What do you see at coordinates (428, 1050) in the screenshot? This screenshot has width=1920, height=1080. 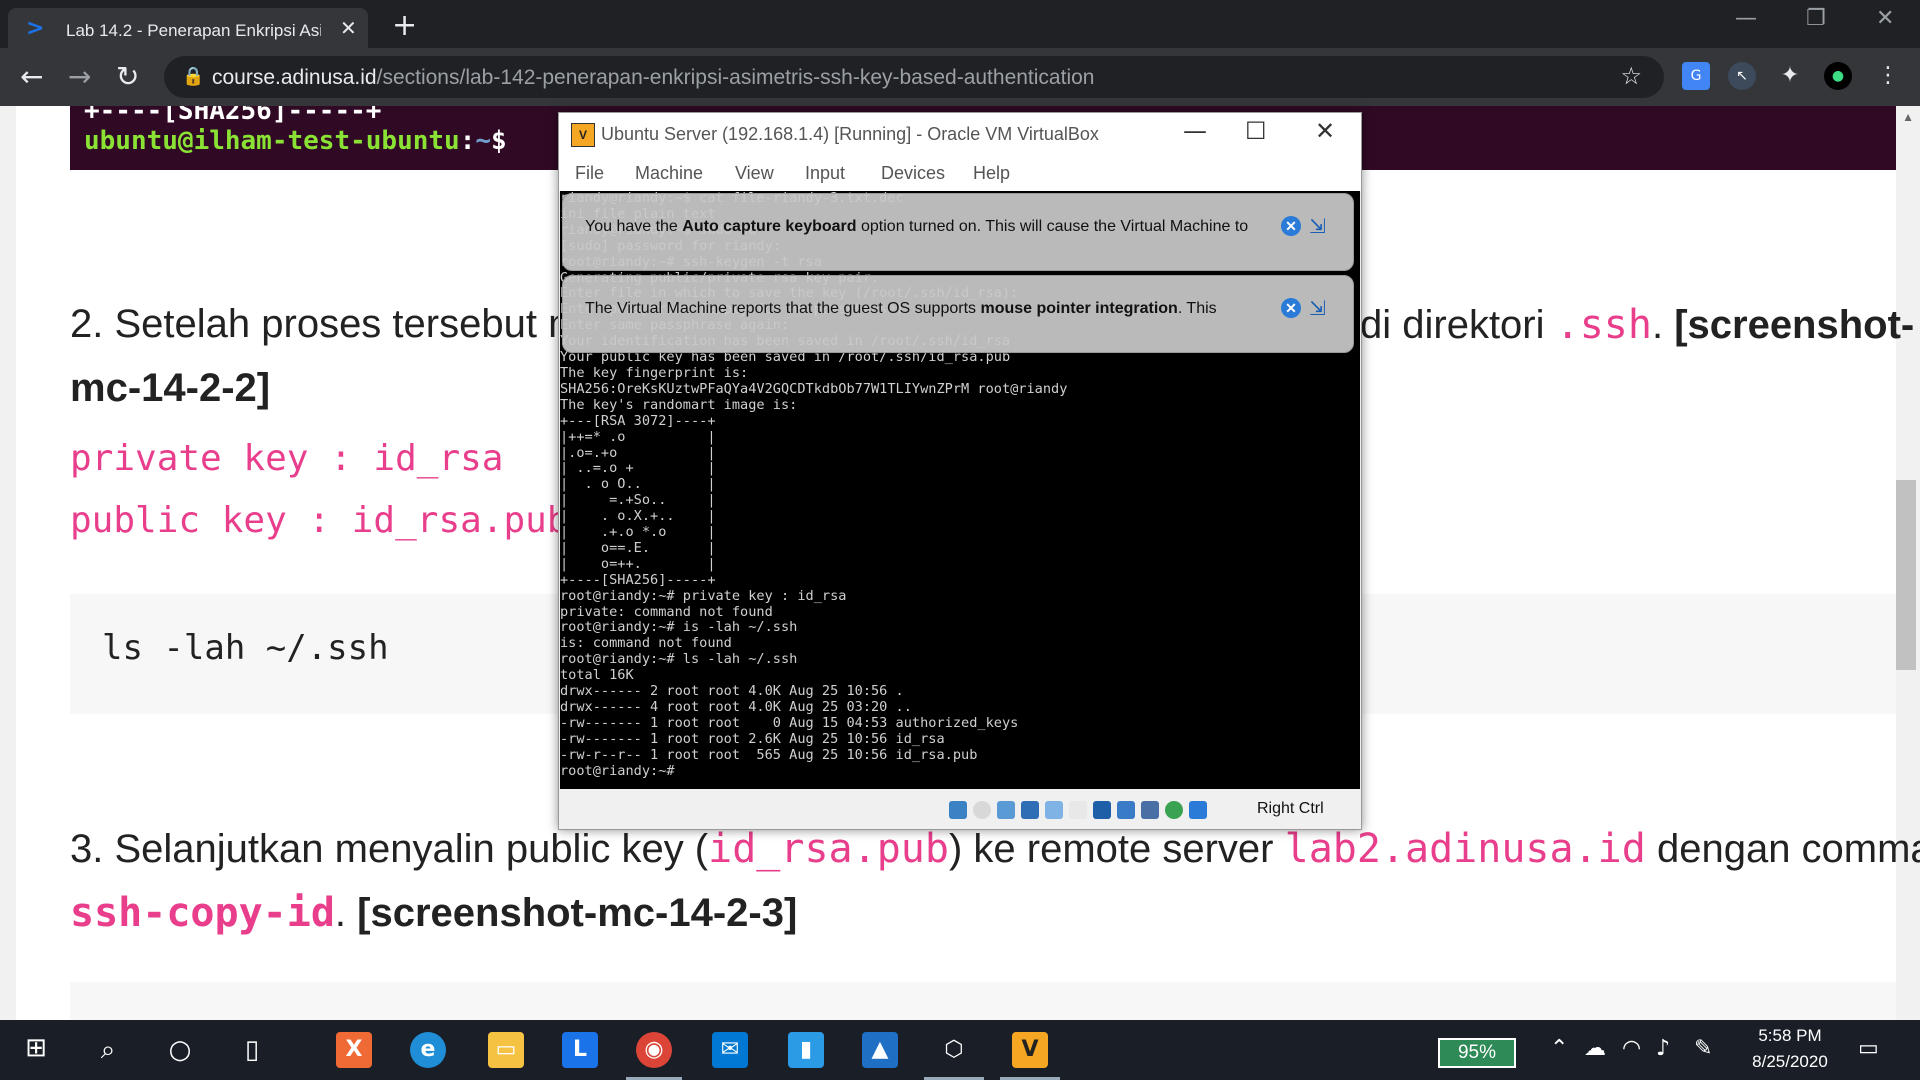 I see `edge-icon: e` at bounding box center [428, 1050].